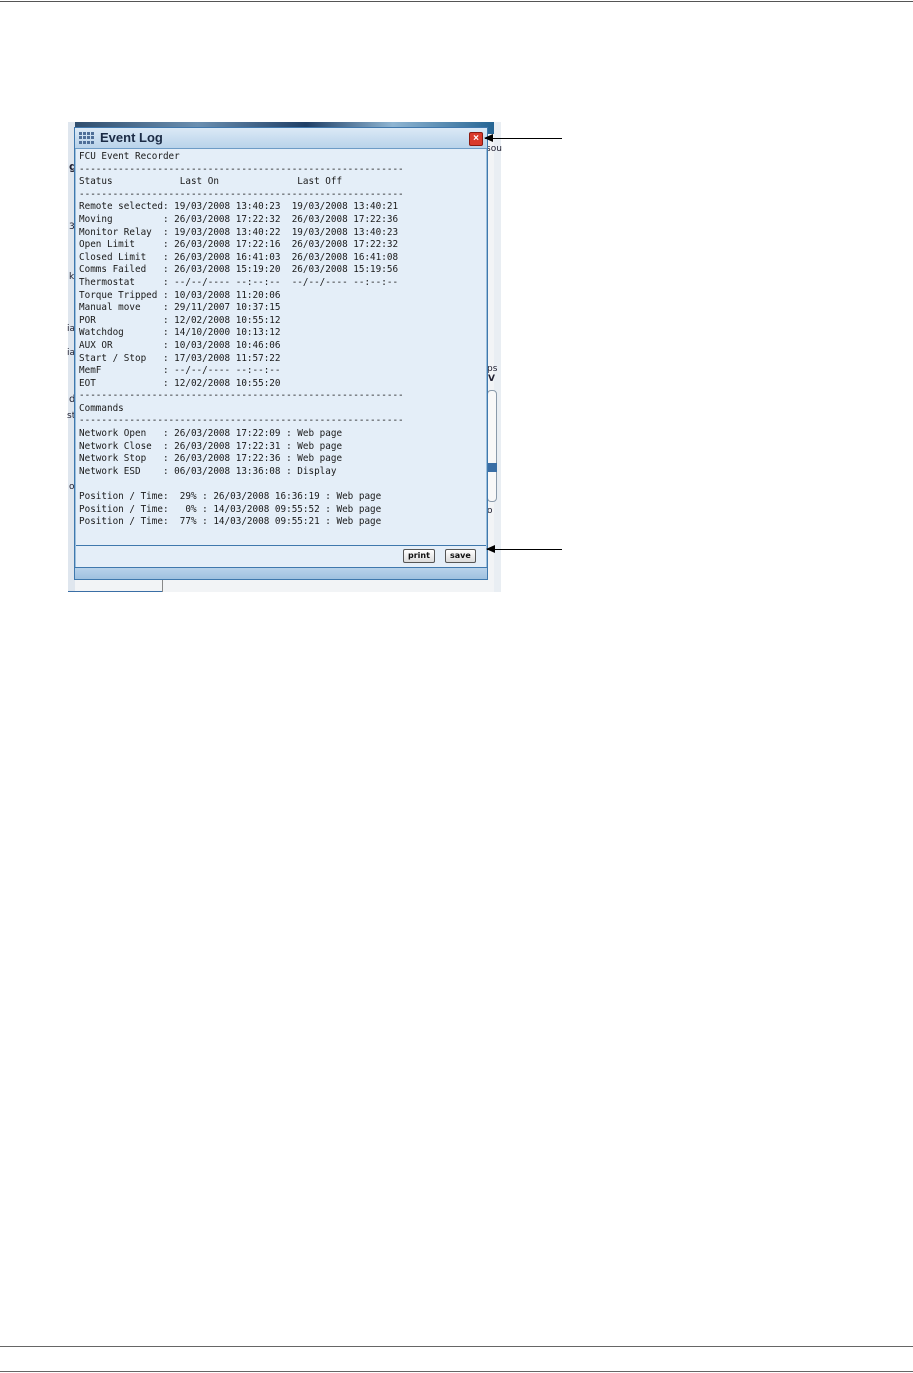  I want to click on close-icon: ×, so click(476, 139).